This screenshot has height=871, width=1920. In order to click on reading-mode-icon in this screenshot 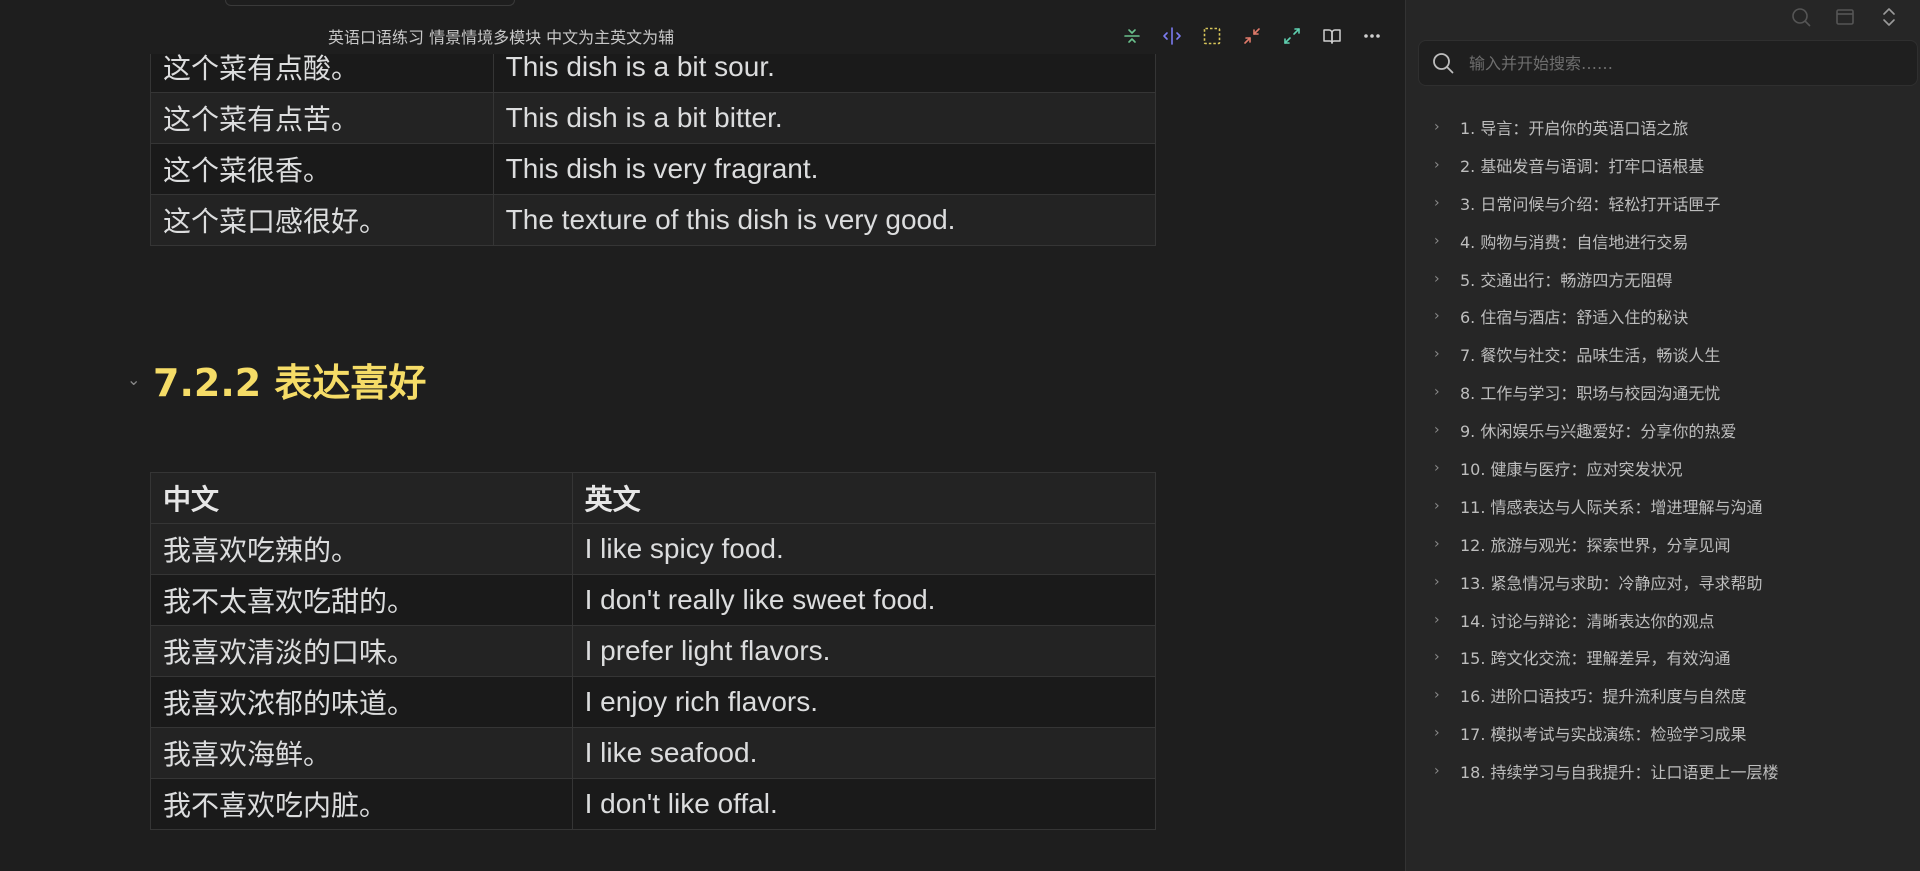, I will do `click(1332, 36)`.